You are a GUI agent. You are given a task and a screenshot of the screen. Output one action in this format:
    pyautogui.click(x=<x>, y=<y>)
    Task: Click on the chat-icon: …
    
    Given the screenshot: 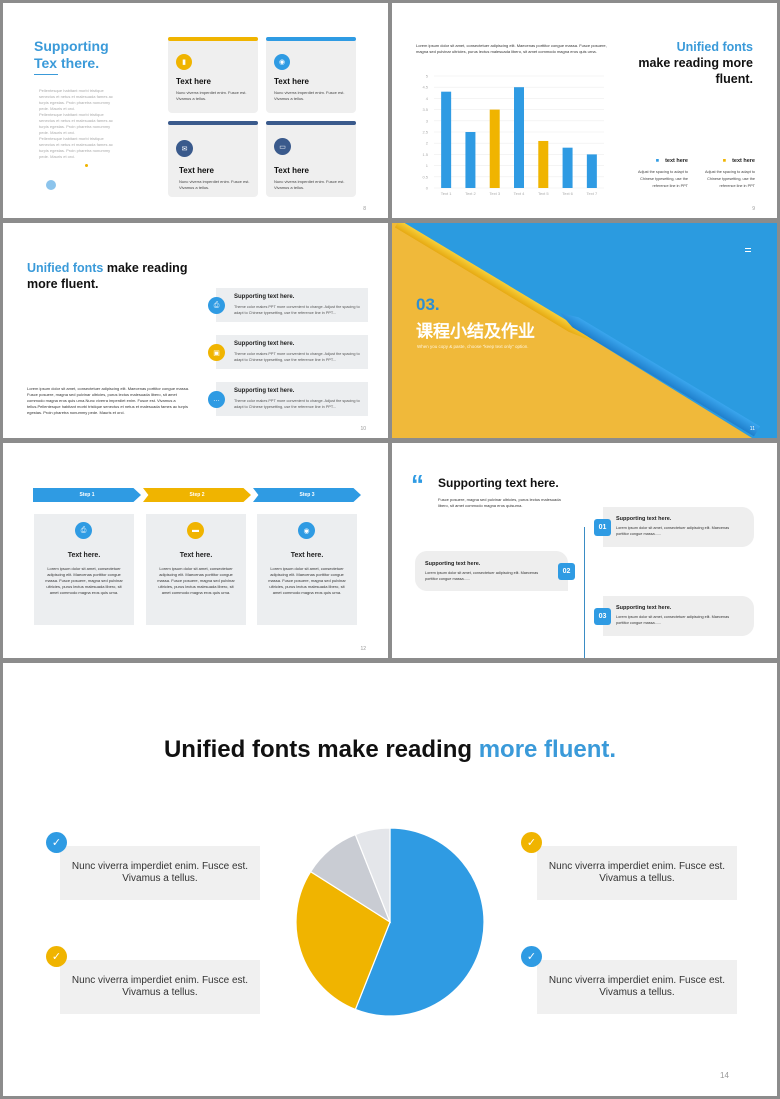 What is the action you would take?
    pyautogui.click(x=216, y=399)
    